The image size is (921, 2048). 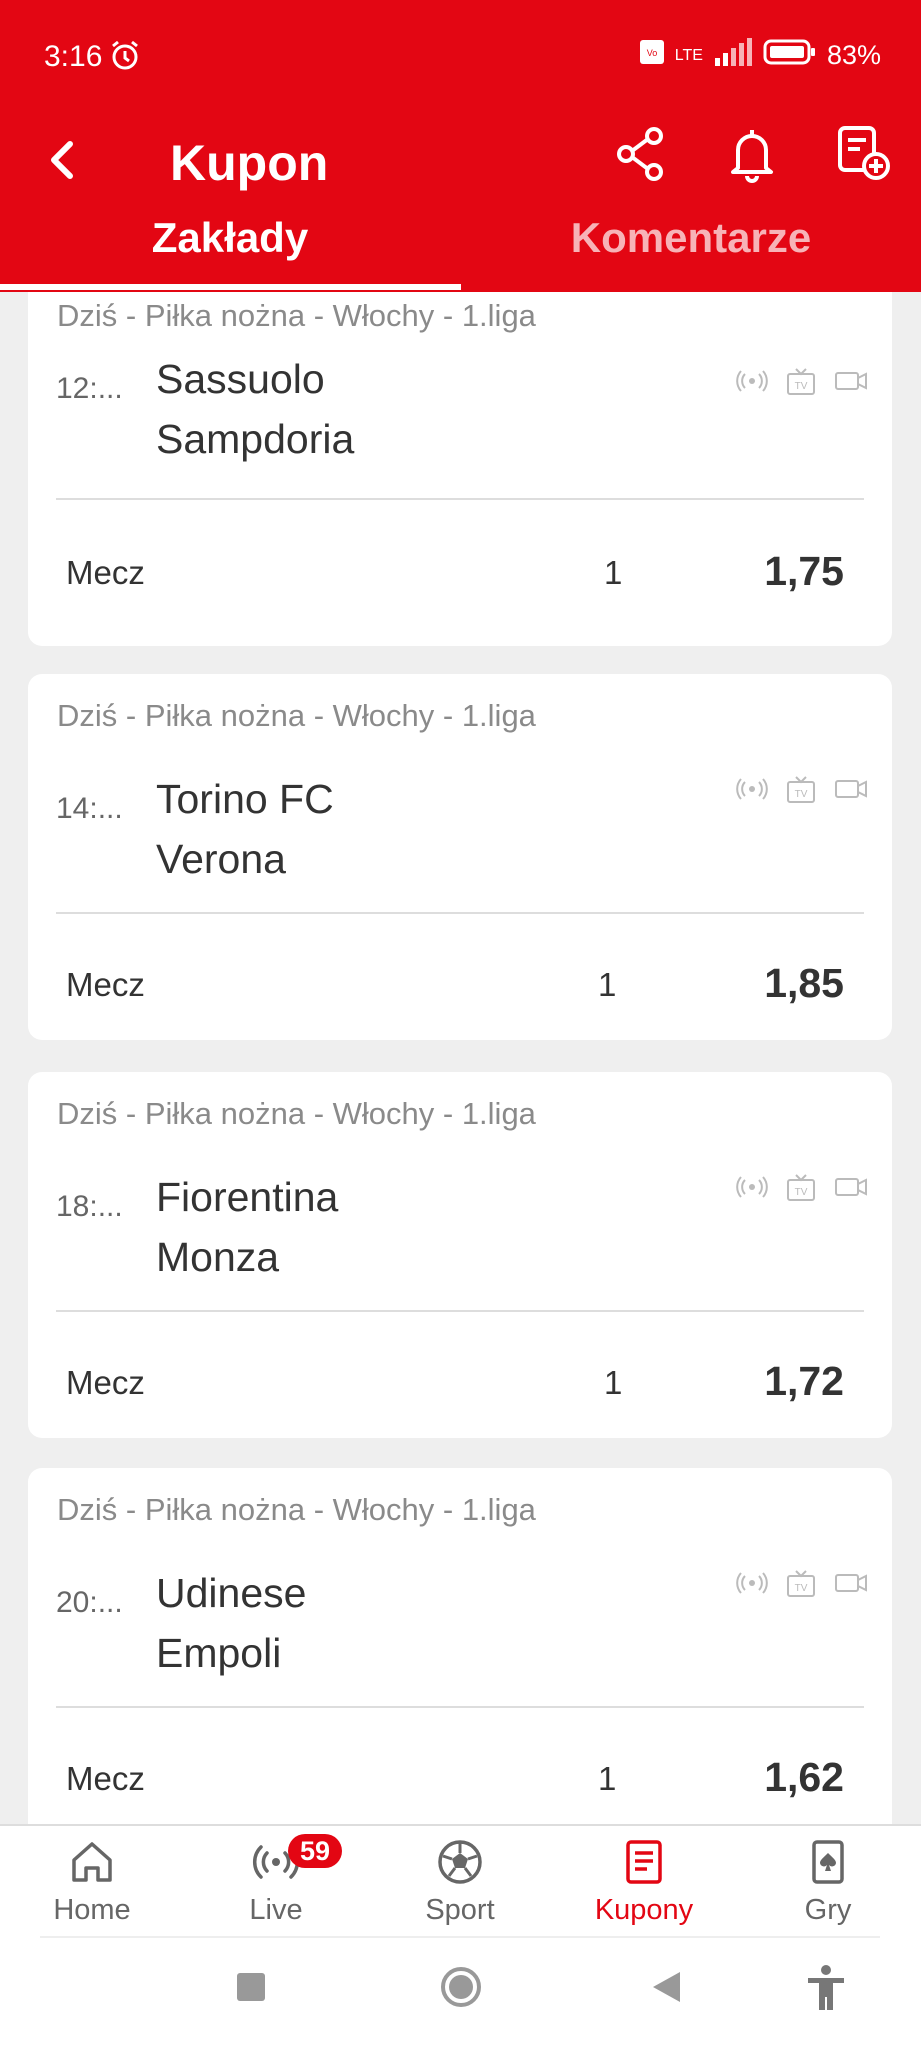 I want to click on bottom-navigation: Home 59 Live Sport Kupony Gry, so click(x=460, y=1880).